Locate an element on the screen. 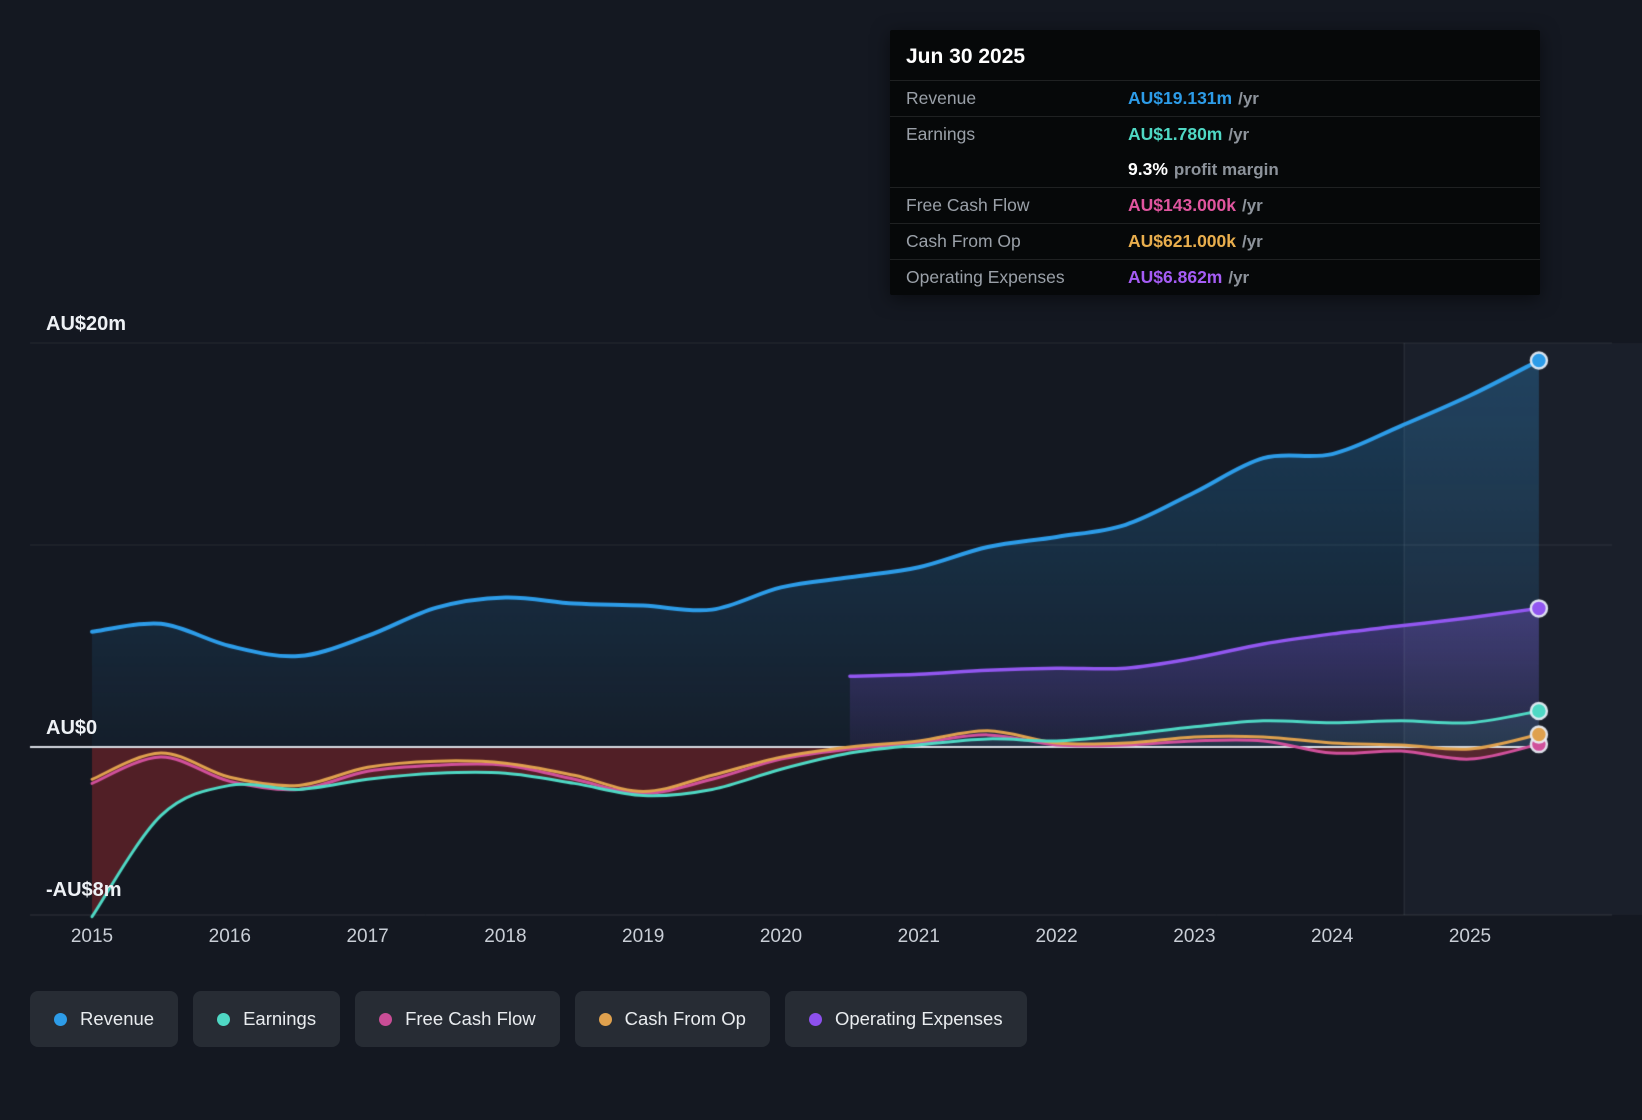 This screenshot has width=1642, height=1120. x-axis-label-2024: 2024 is located at coordinates (1332, 936).